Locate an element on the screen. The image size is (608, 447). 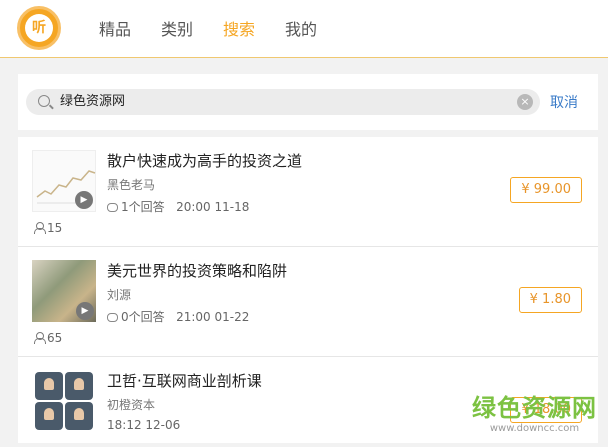
price-button: ¥ 1.80 is located at coordinates (550, 300).